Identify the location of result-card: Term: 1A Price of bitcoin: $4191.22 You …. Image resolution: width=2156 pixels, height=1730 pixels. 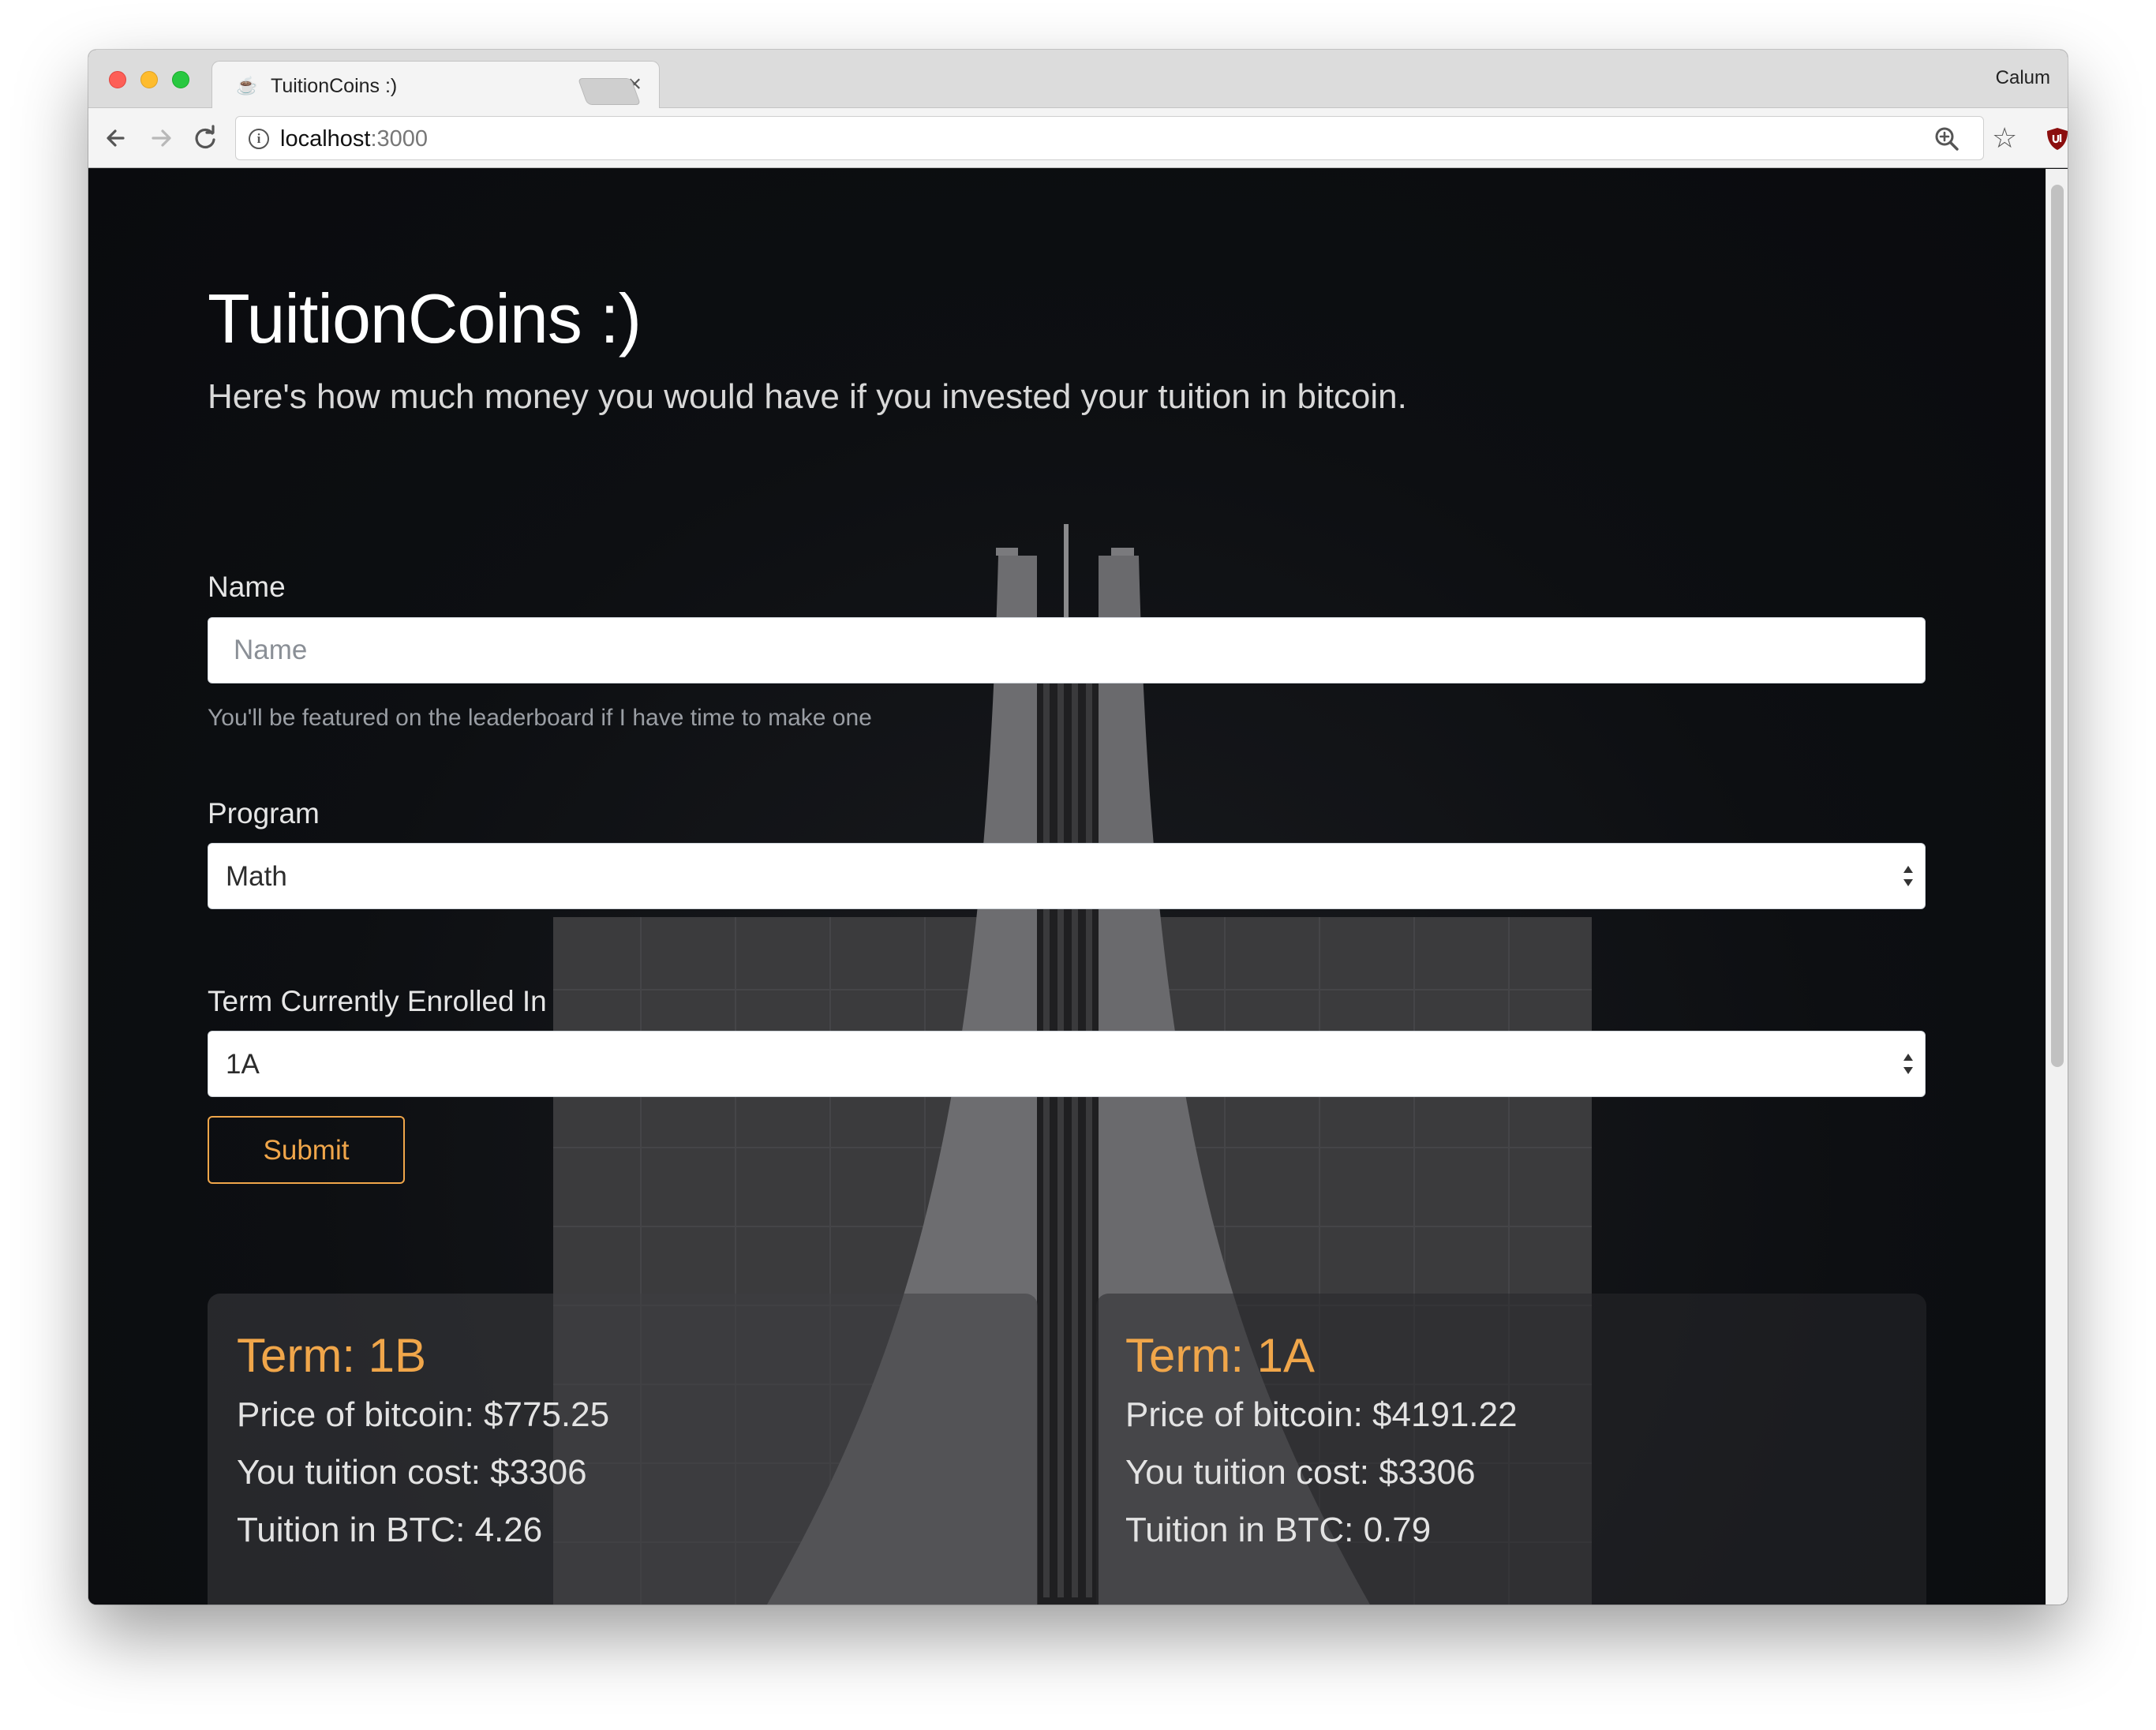
(1511, 1449).